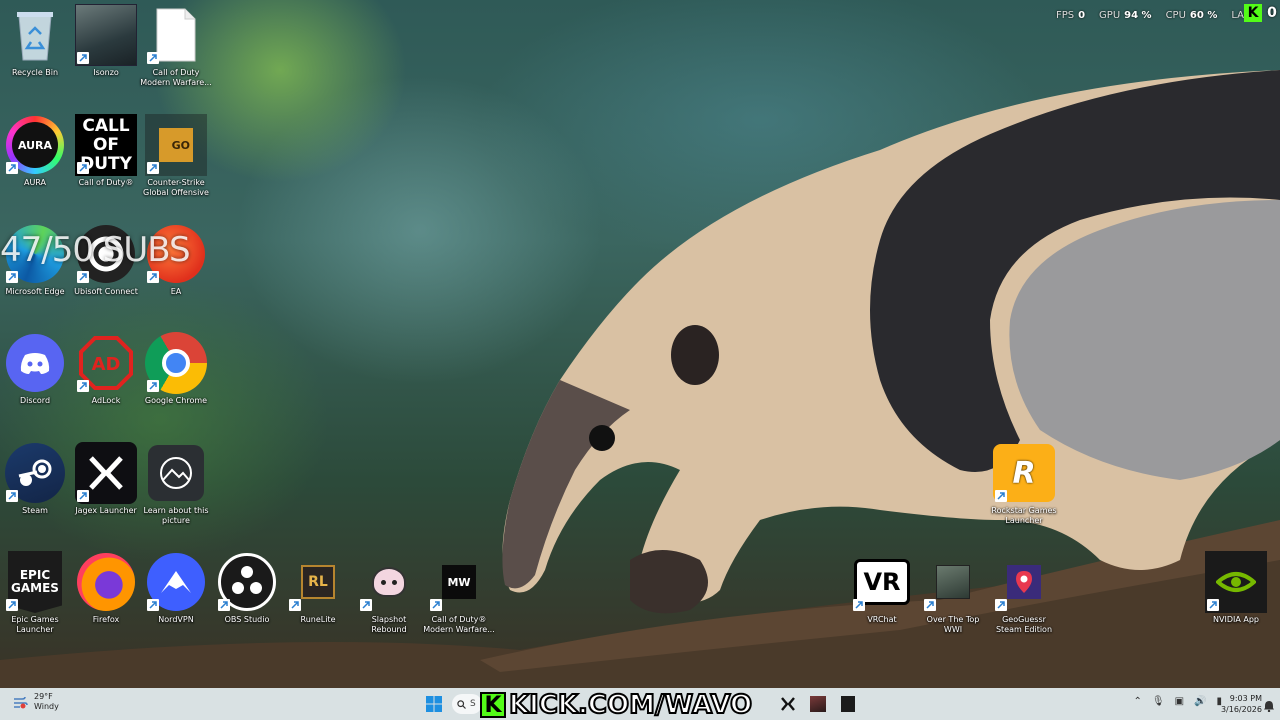 This screenshot has height=720, width=1280. I want to click on csgo-icon: GO, so click(176, 145).